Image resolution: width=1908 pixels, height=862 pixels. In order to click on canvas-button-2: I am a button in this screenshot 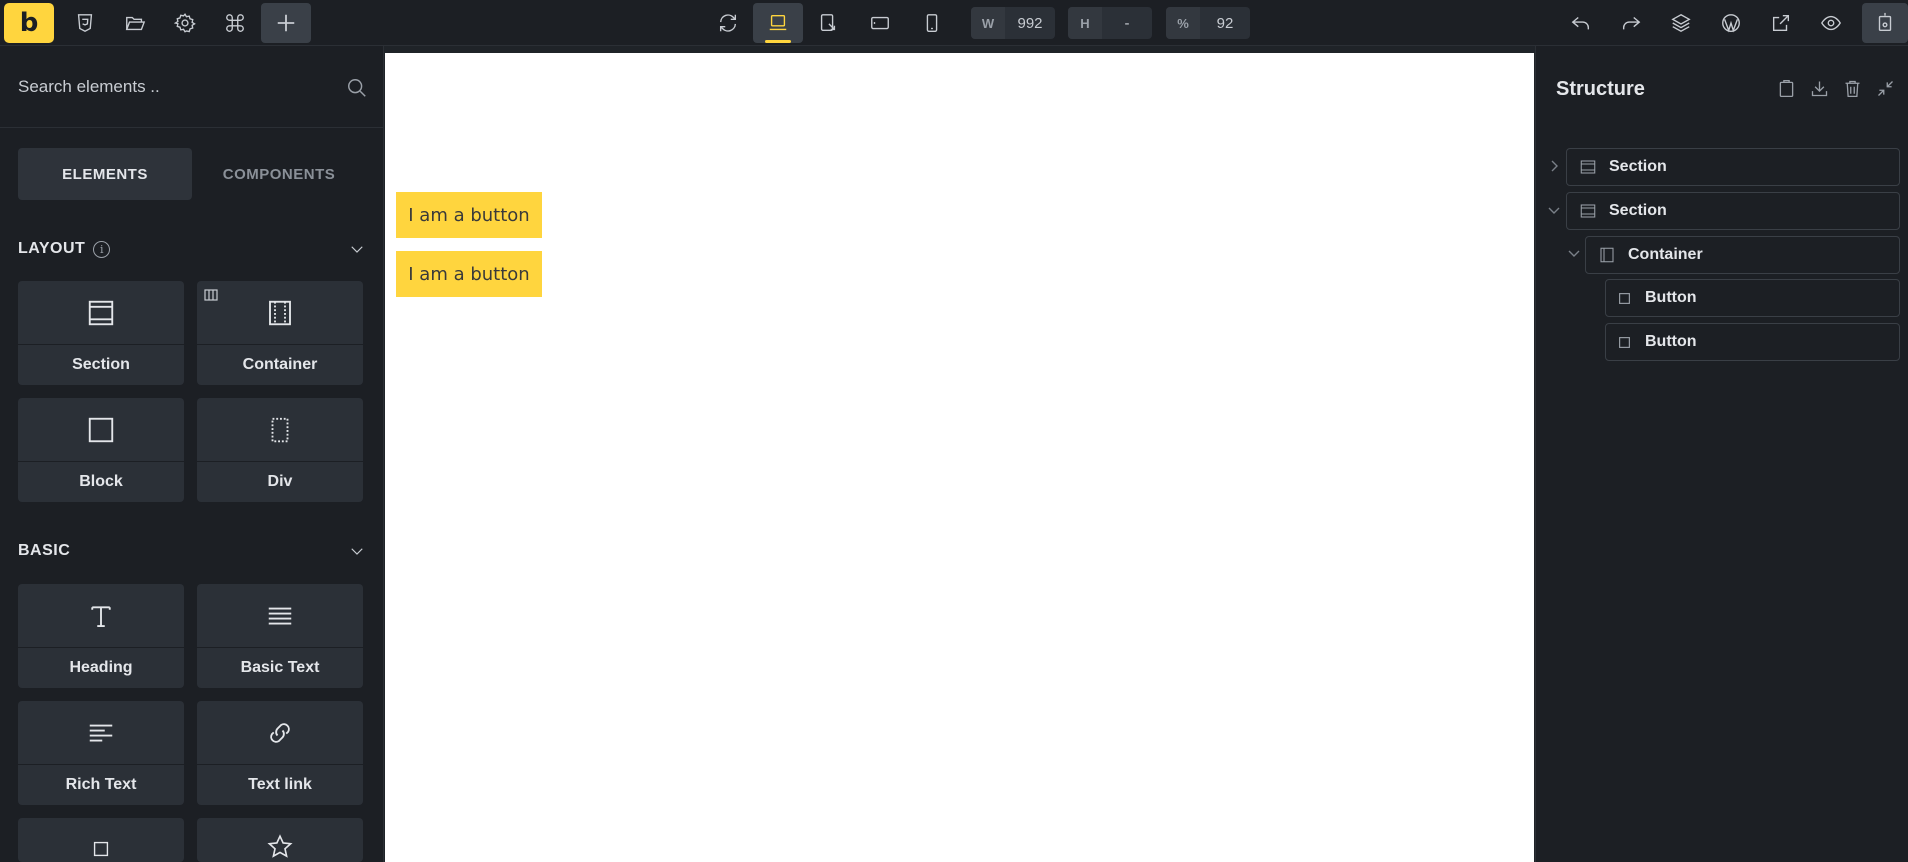, I will do `click(469, 274)`.